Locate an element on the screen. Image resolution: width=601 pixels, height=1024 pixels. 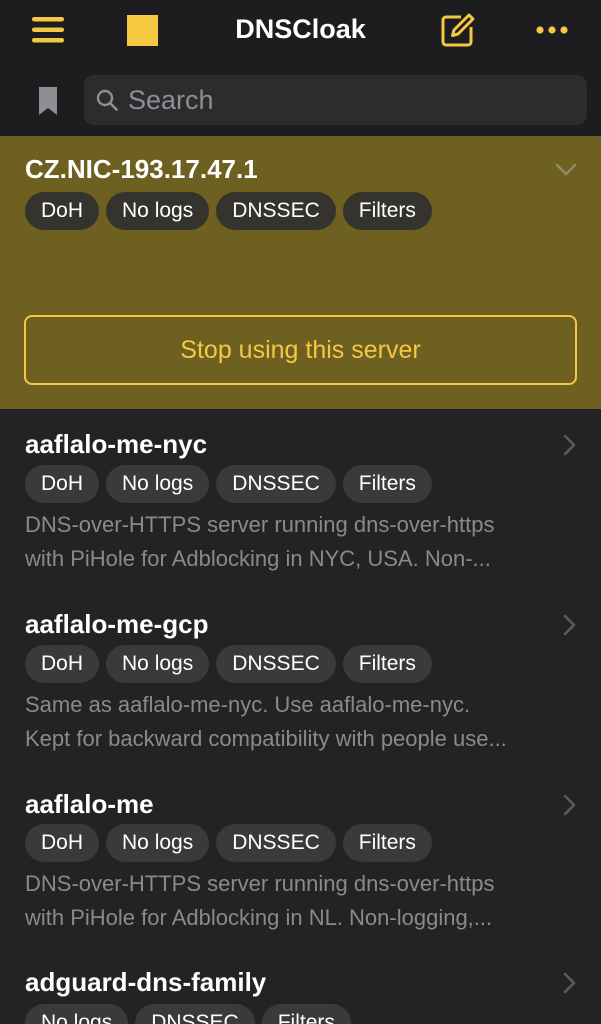
stop-icon is located at coordinates (142, 30).